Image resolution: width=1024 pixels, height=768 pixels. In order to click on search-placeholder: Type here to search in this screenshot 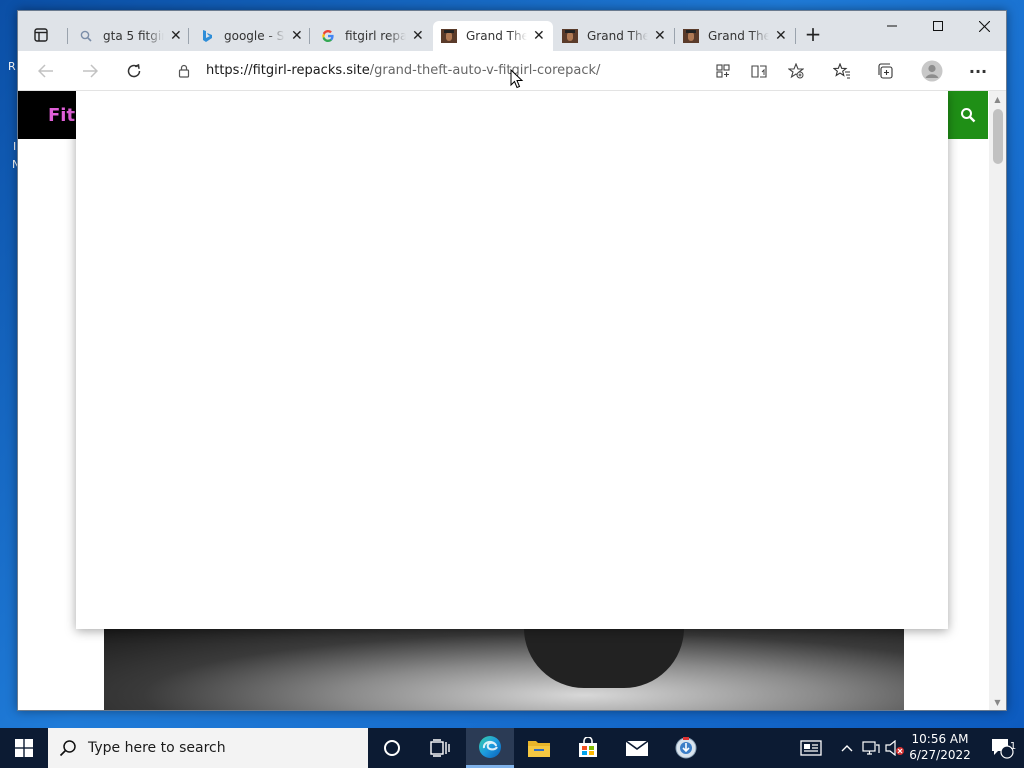, I will do `click(157, 748)`.